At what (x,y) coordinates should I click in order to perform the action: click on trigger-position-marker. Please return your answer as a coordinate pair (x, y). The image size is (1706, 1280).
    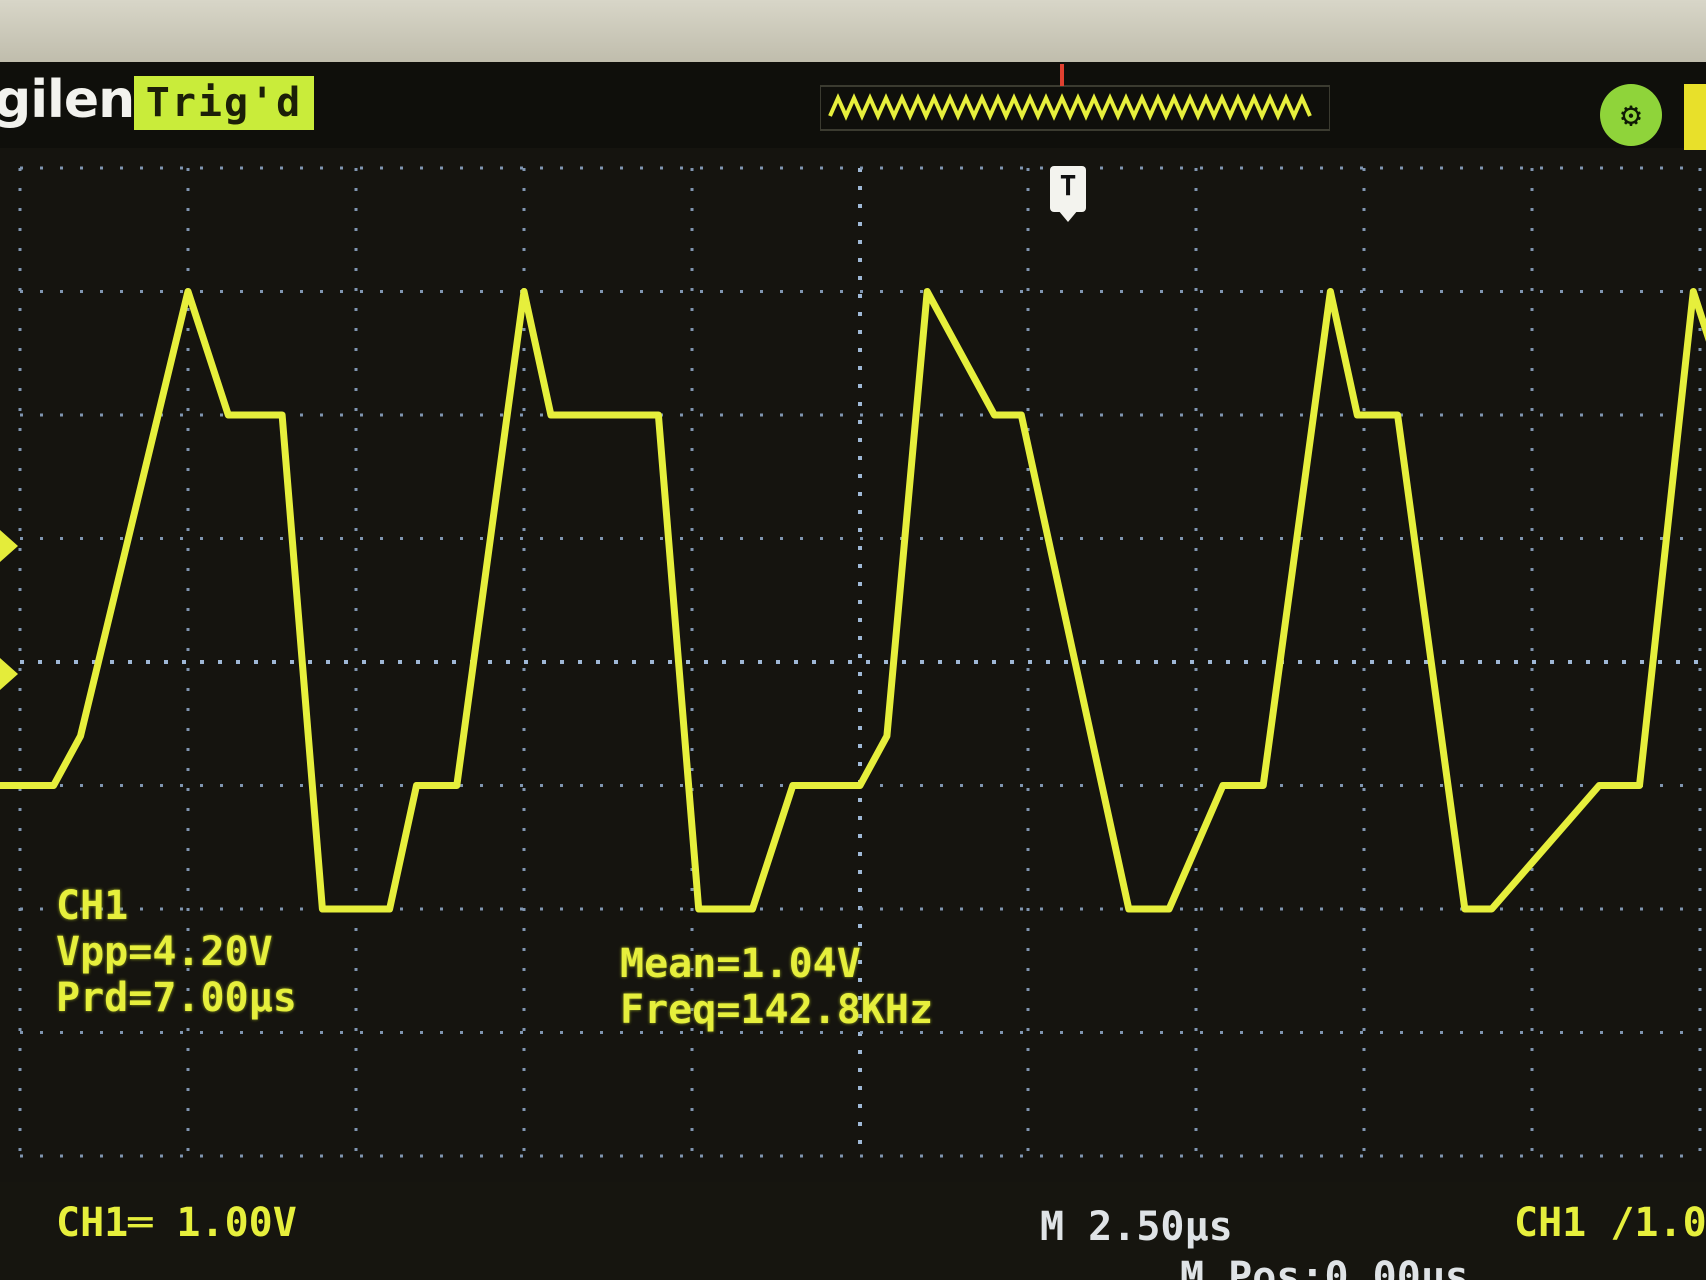
    Looking at the image, I should click on (1062, 75).